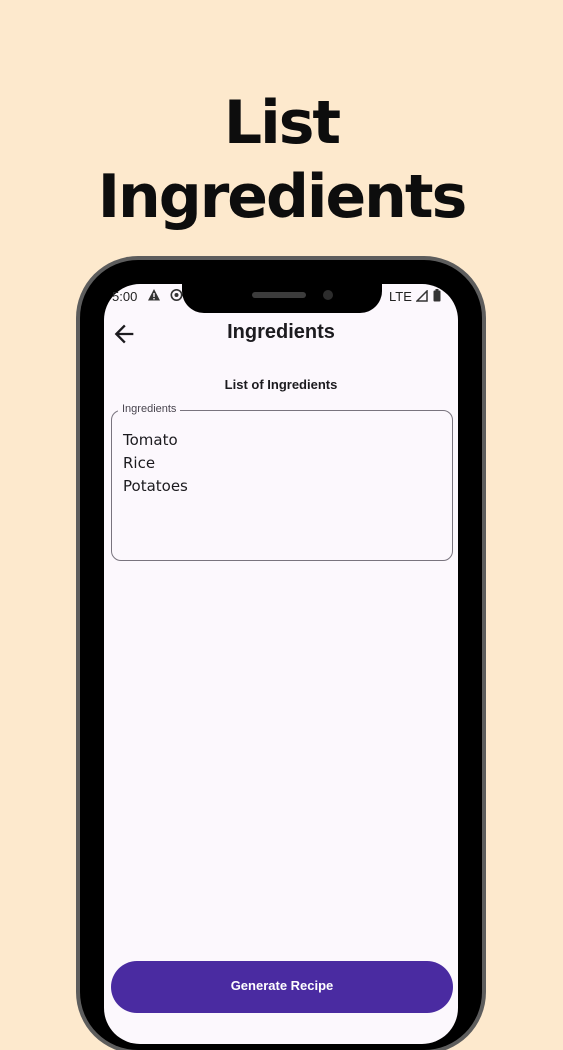  What do you see at coordinates (282, 123) in the screenshot?
I see `promo-title-line1: List` at bounding box center [282, 123].